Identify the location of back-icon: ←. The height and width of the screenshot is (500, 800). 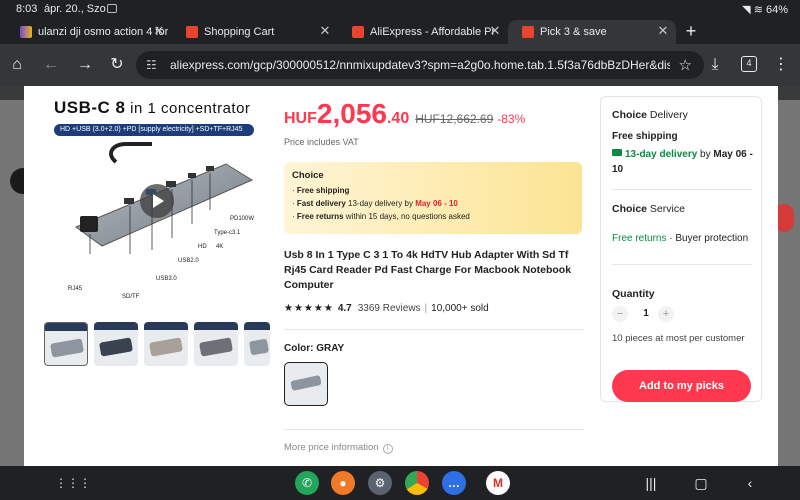
(51, 65).